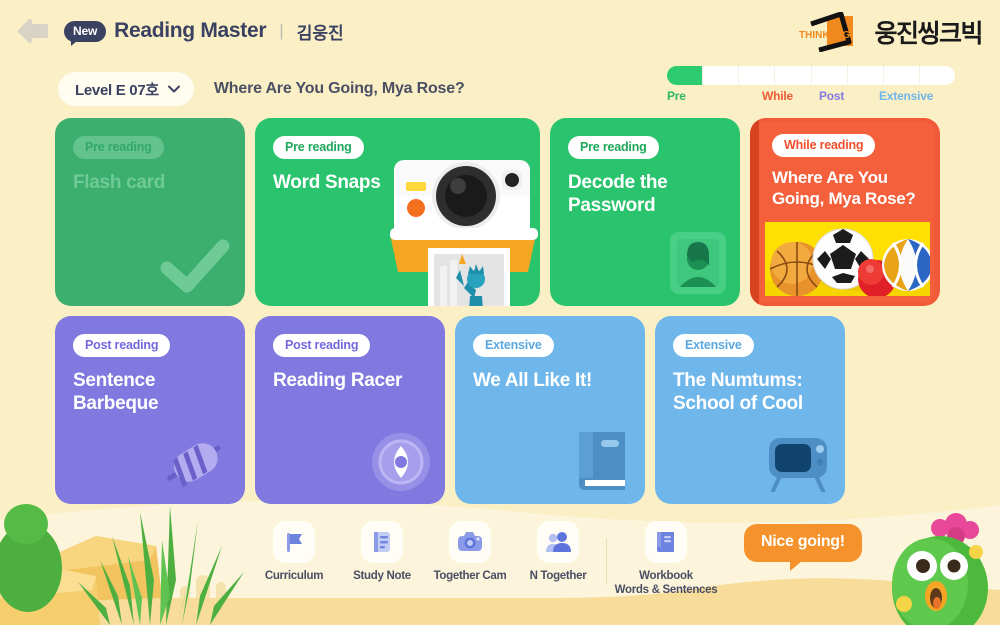 The image size is (1000, 625). I want to click on toolbar-label: Together Cam, so click(470, 576).